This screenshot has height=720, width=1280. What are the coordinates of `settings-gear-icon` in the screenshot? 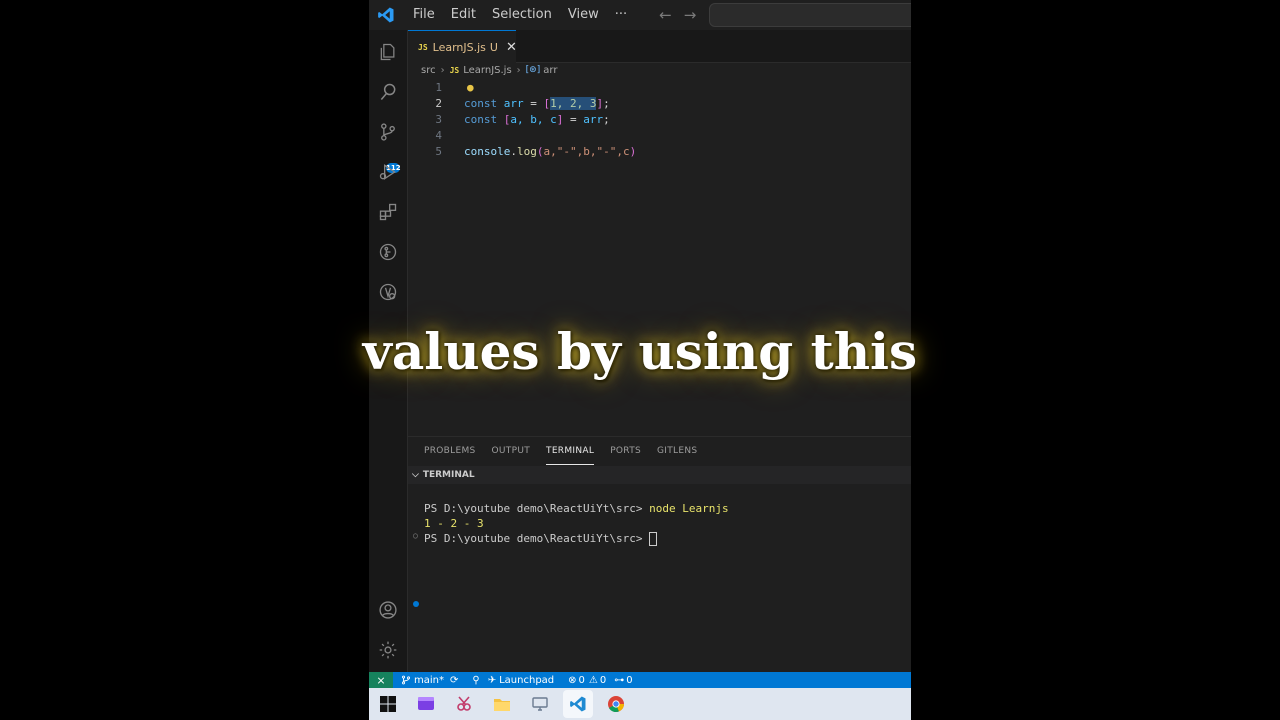 It's located at (388, 650).